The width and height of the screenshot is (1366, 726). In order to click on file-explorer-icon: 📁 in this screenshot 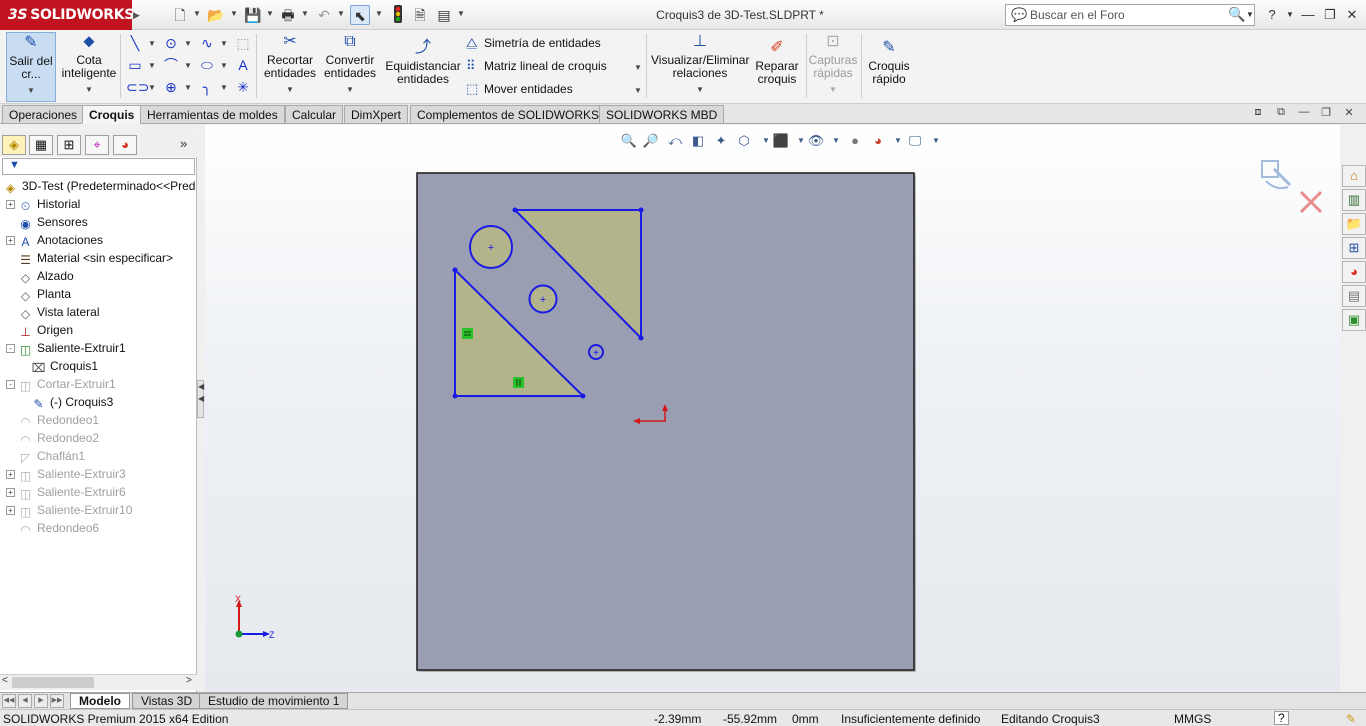, I will do `click(1354, 224)`.